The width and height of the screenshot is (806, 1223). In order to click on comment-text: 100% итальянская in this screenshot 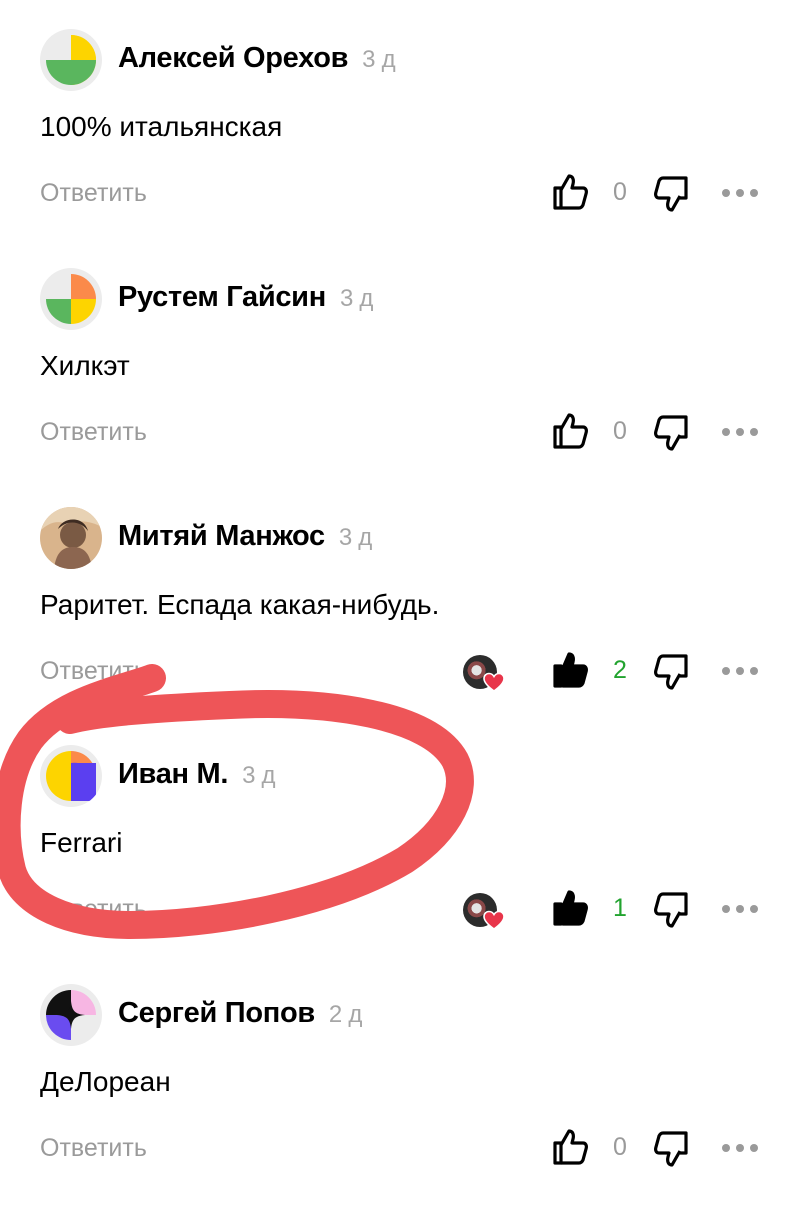, I will do `click(161, 126)`.